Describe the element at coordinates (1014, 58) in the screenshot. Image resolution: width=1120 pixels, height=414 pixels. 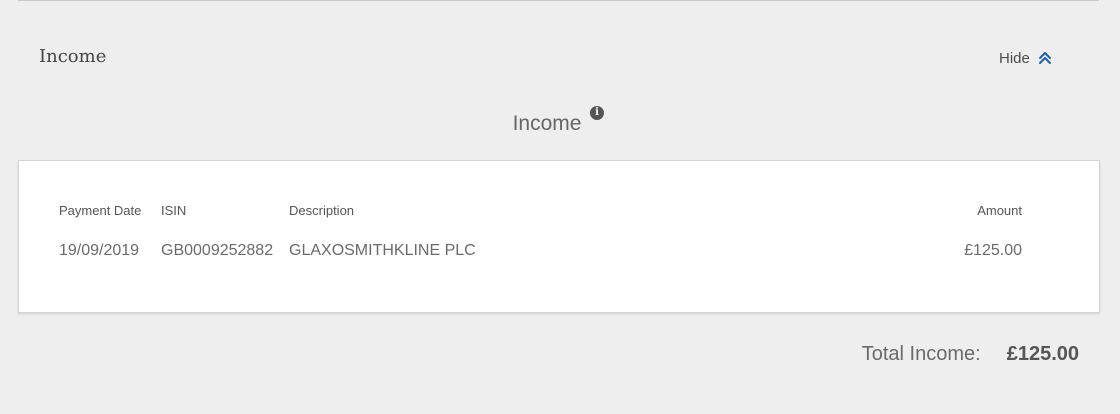
I see `hide-toggle-label: Hide` at that location.